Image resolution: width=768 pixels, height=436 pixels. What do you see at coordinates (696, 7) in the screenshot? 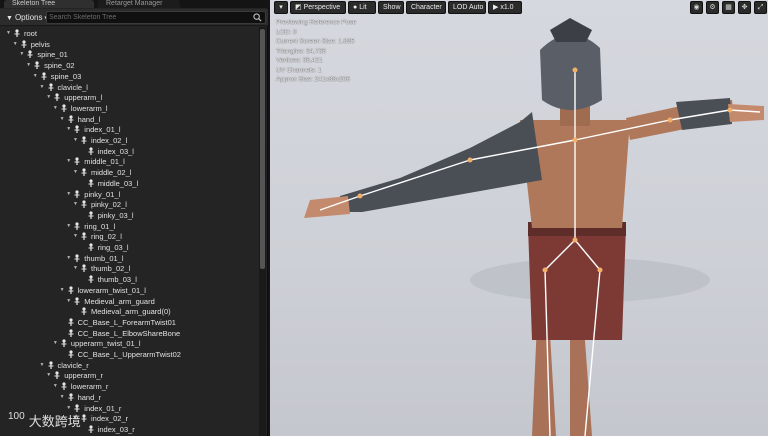
I see `camera-icon: ◉` at bounding box center [696, 7].